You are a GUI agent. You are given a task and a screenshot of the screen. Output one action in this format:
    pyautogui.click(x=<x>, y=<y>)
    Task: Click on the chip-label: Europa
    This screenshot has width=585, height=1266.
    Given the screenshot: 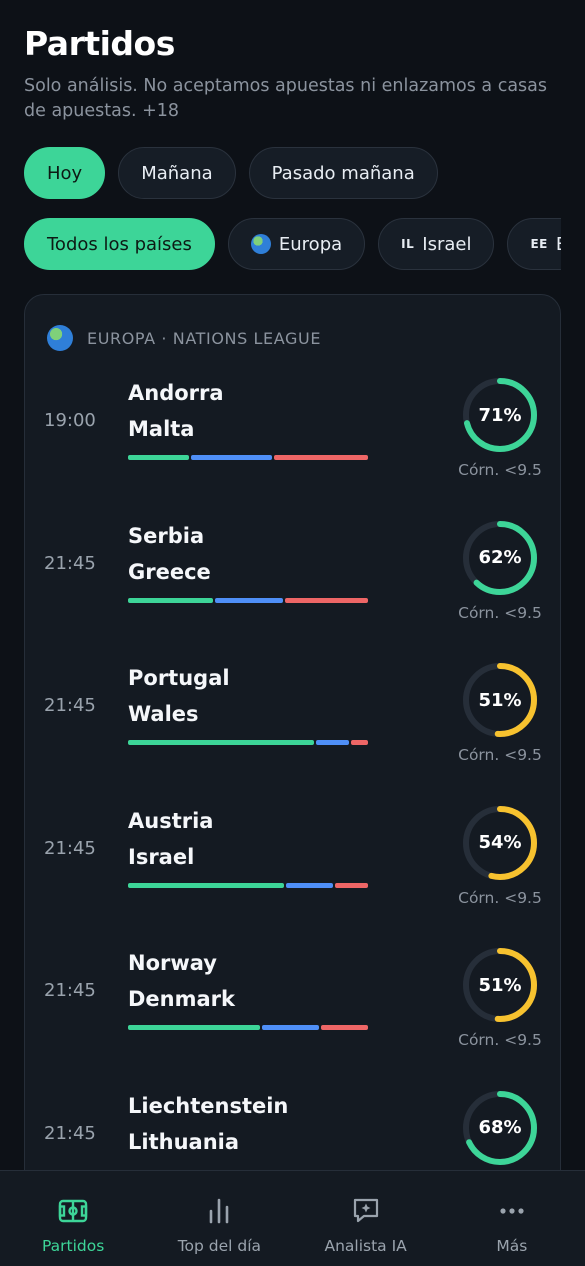 What is the action you would take?
    pyautogui.click(x=310, y=244)
    